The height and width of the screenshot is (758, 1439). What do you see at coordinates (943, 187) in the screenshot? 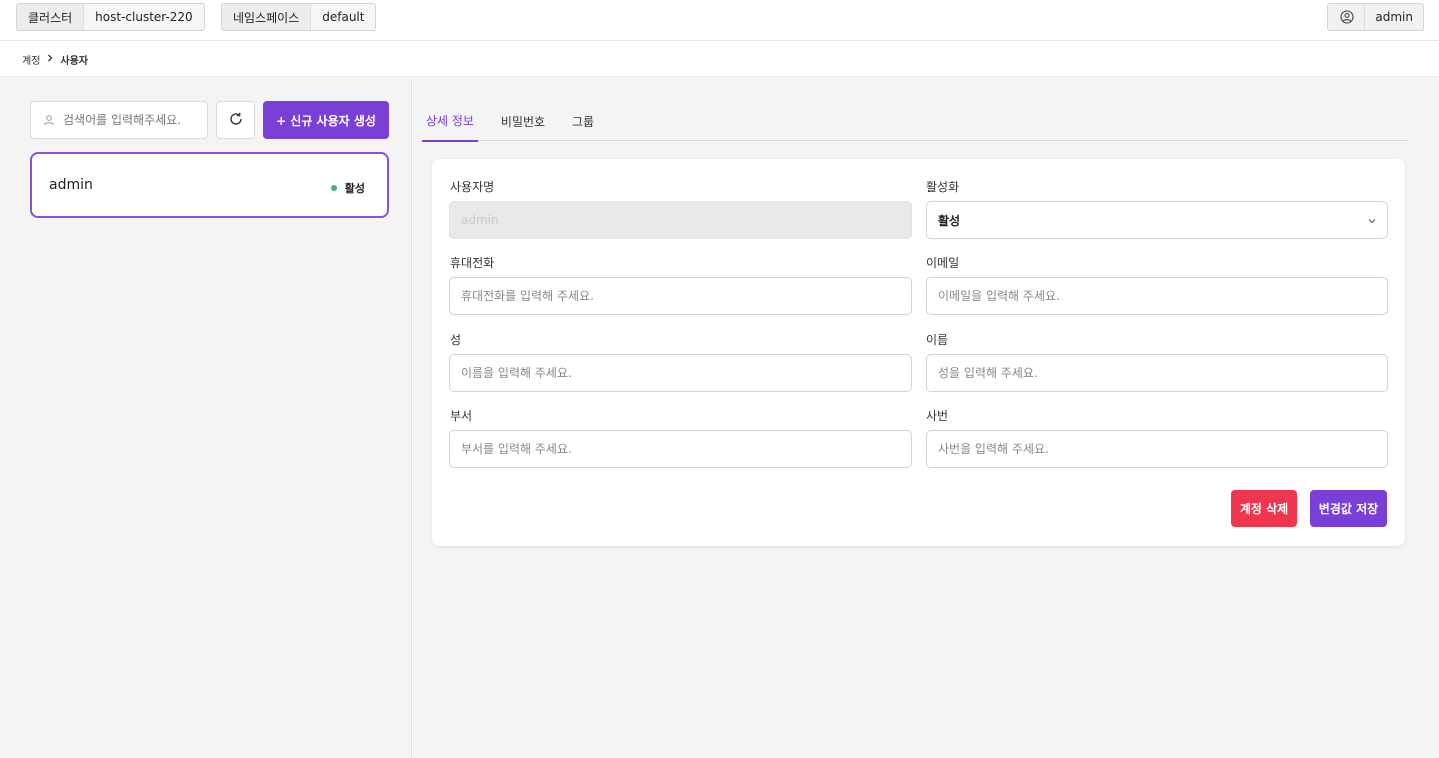
I see `activation-label: 활성화` at bounding box center [943, 187].